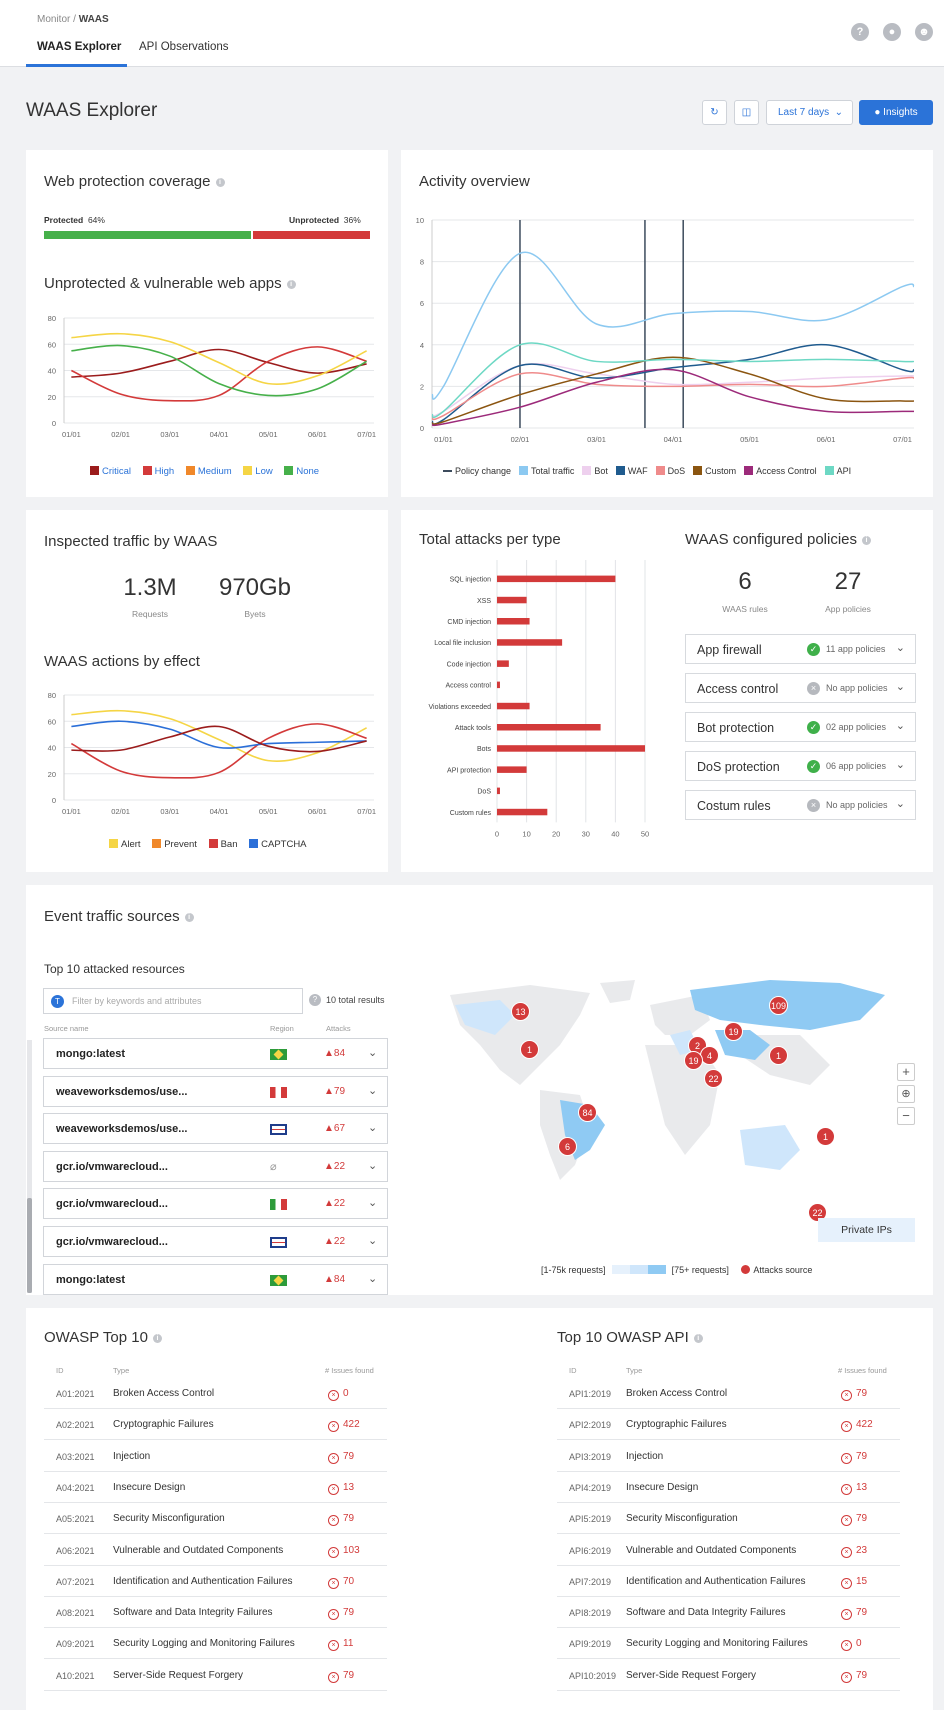 This screenshot has height=1710, width=944. What do you see at coordinates (728, 1487) in the screenshot?
I see `table-row: API4:2019 Insecure Design × 13` at bounding box center [728, 1487].